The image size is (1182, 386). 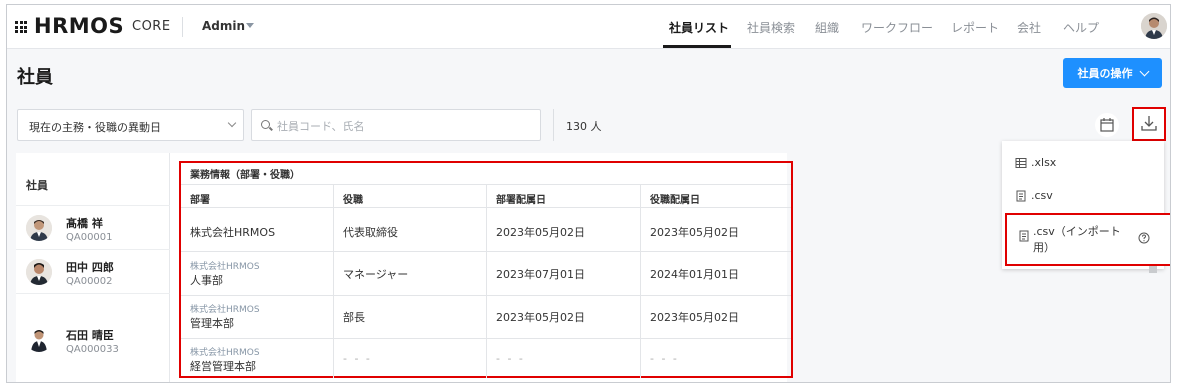 I want to click on menu-item-xlsx: .xlsx, so click(x=1035, y=162).